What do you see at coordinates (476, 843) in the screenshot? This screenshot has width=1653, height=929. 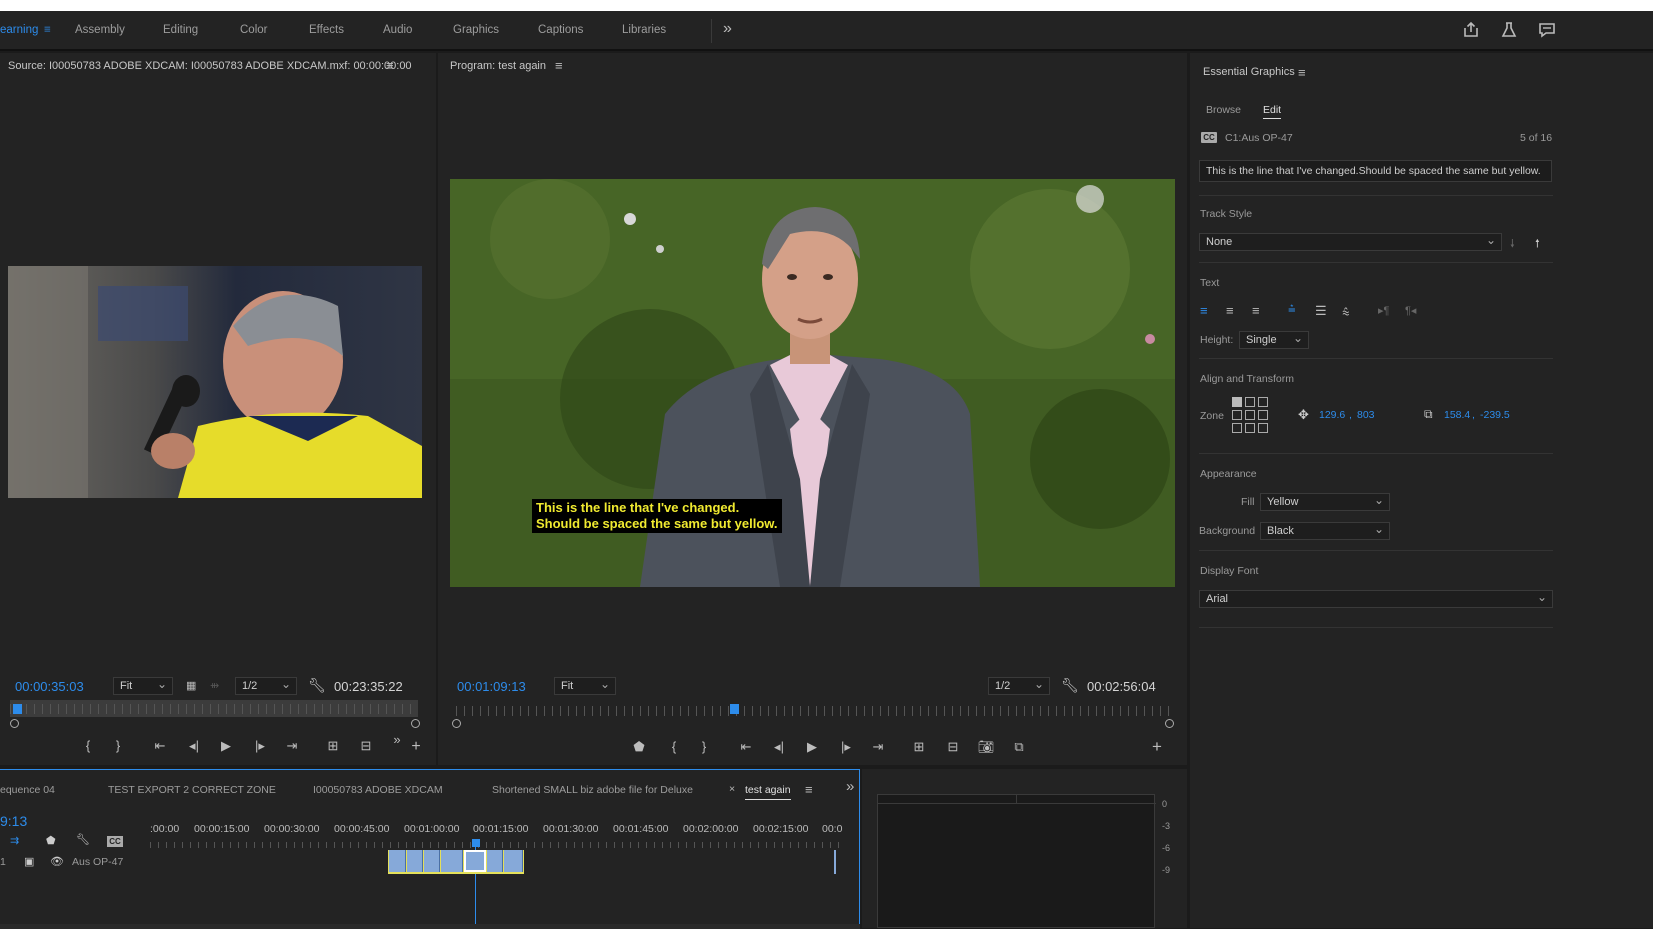 I see `timeline-playhead` at bounding box center [476, 843].